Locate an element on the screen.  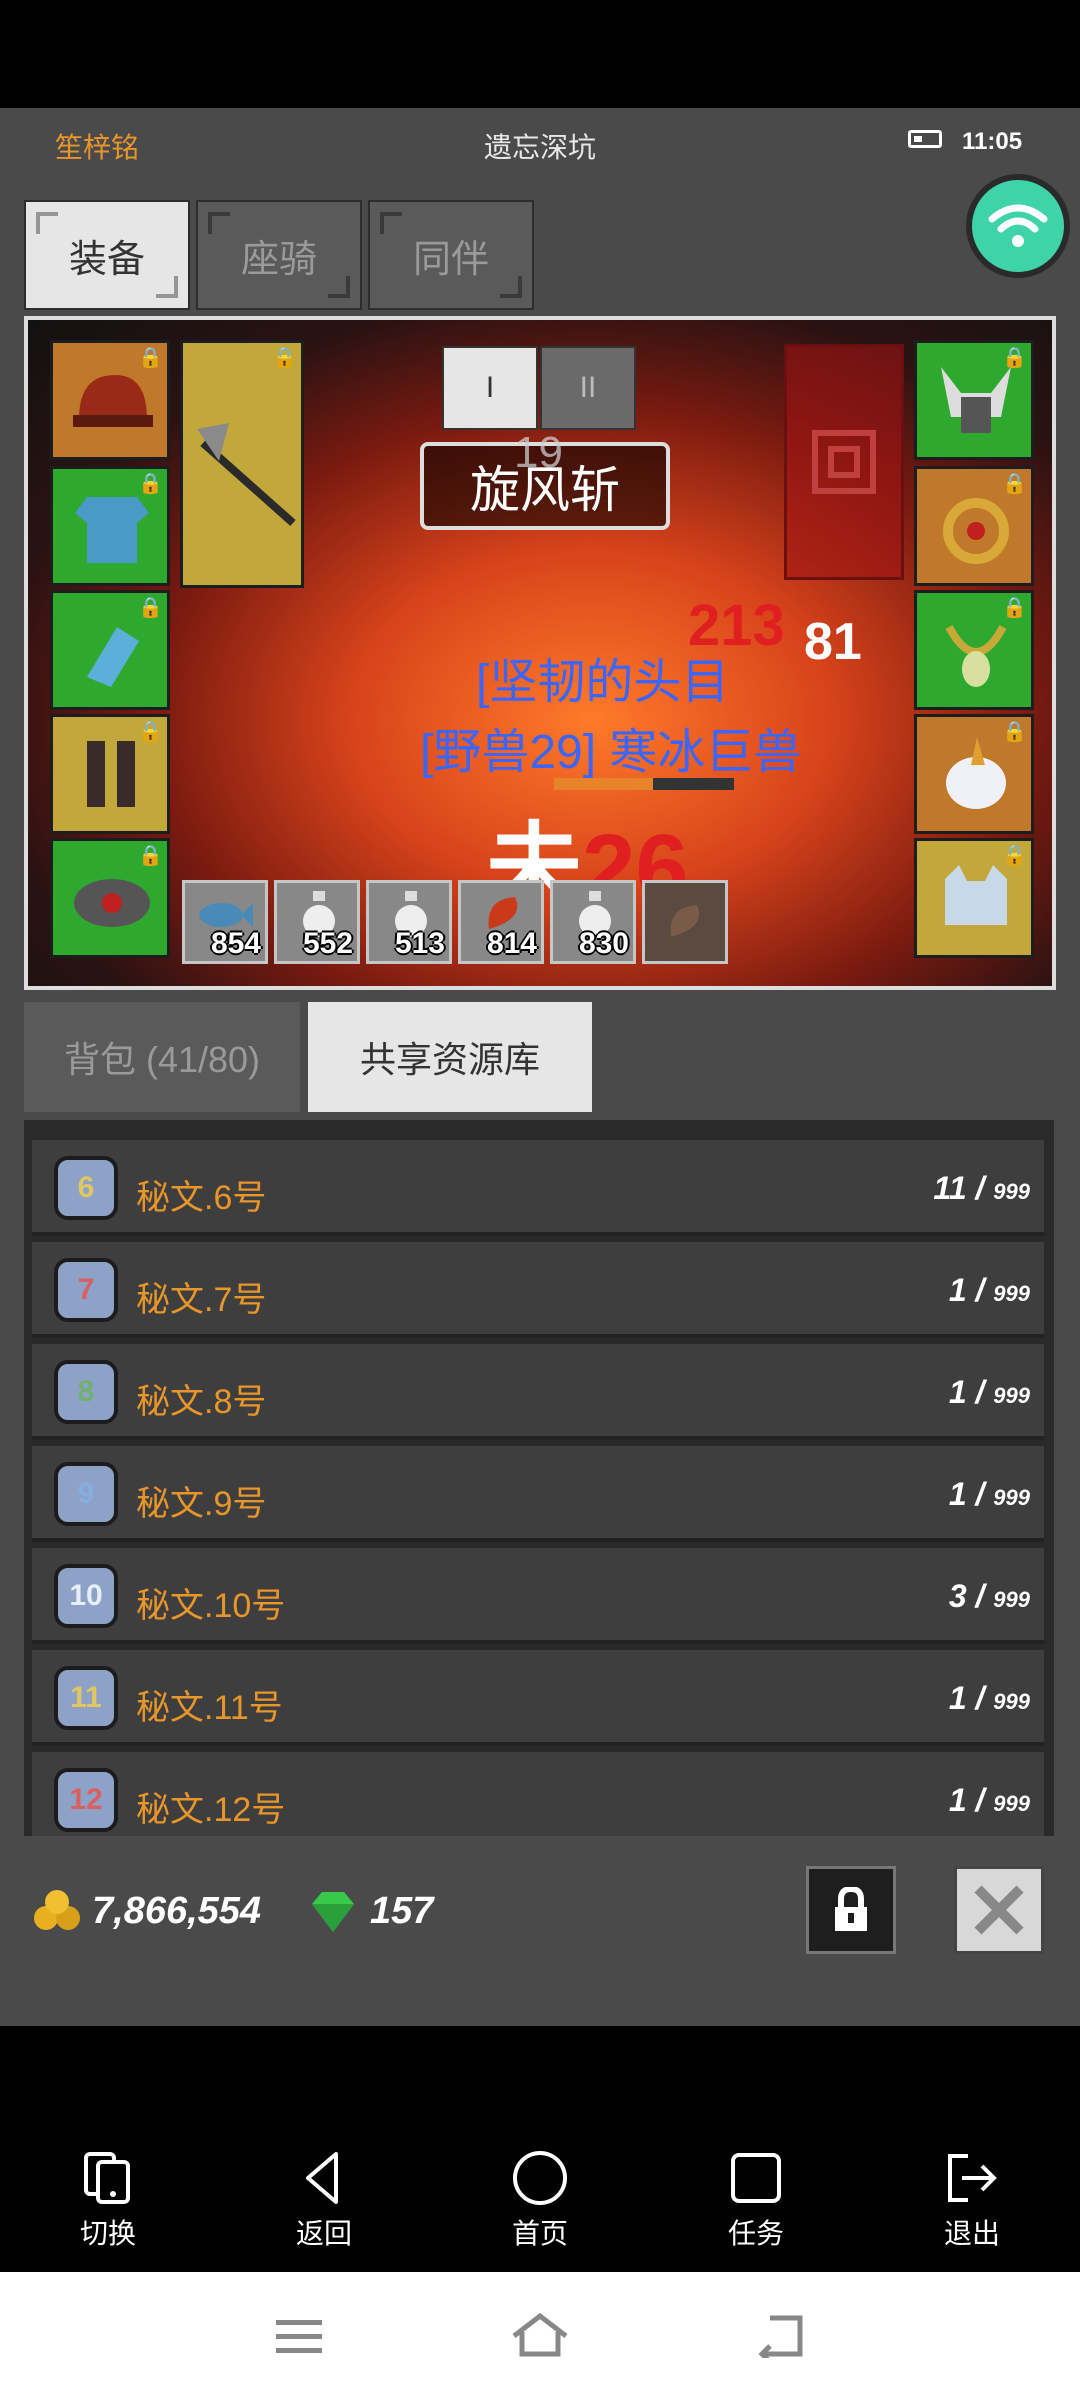
equip-slot-helmet: 🔒 is located at coordinates (110, 400).